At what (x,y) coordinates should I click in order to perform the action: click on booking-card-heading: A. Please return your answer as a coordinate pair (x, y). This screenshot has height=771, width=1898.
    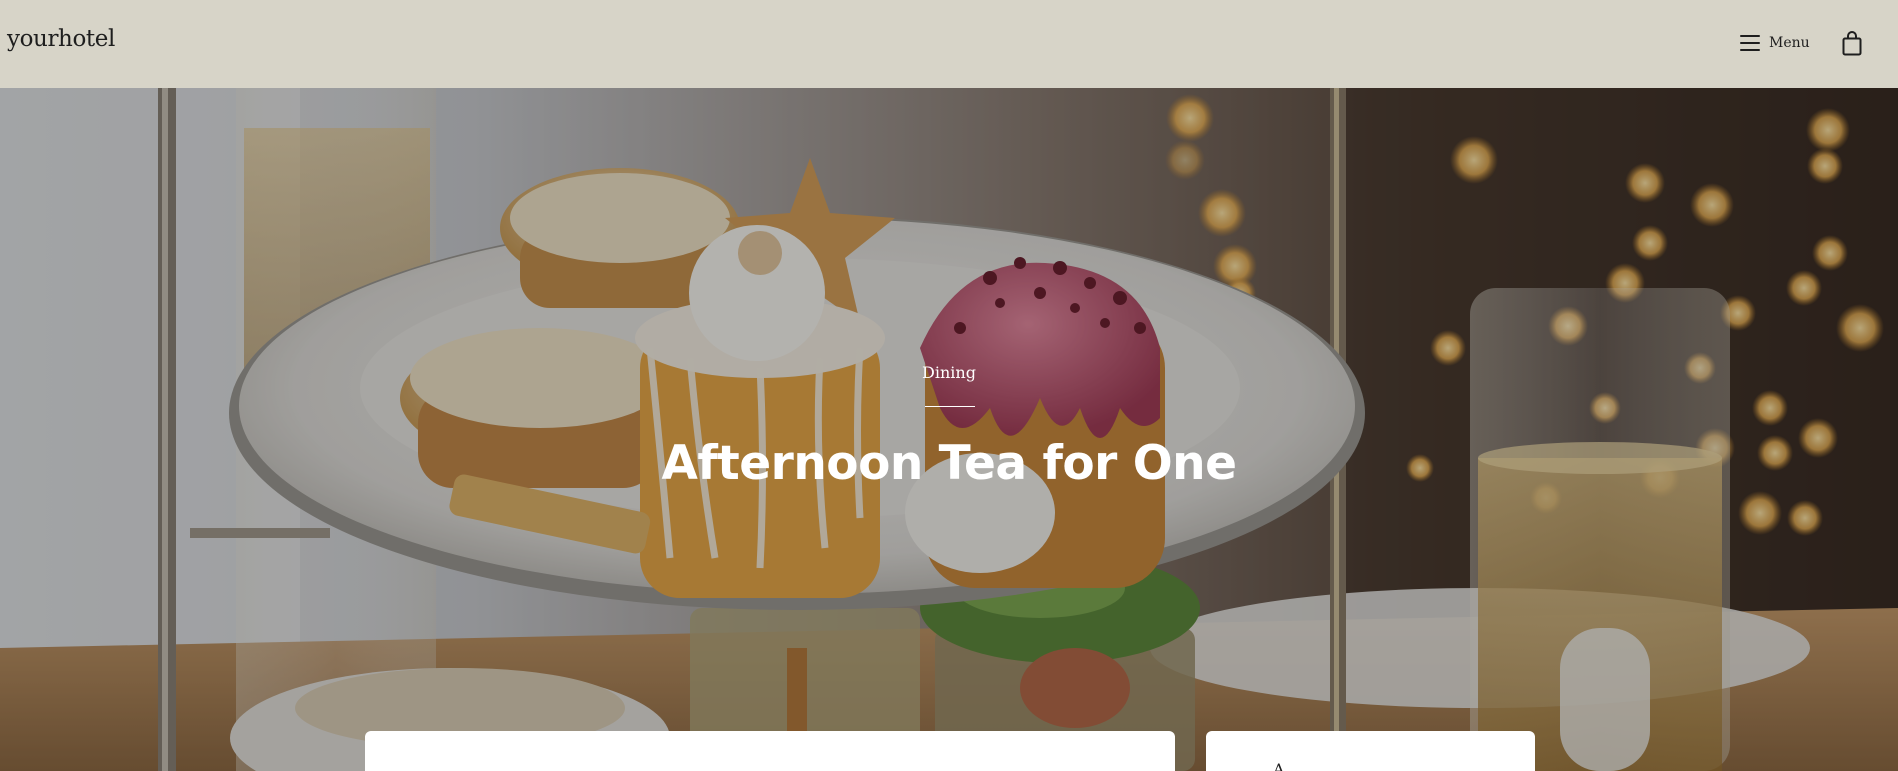
    Looking at the image, I should click on (1279, 765).